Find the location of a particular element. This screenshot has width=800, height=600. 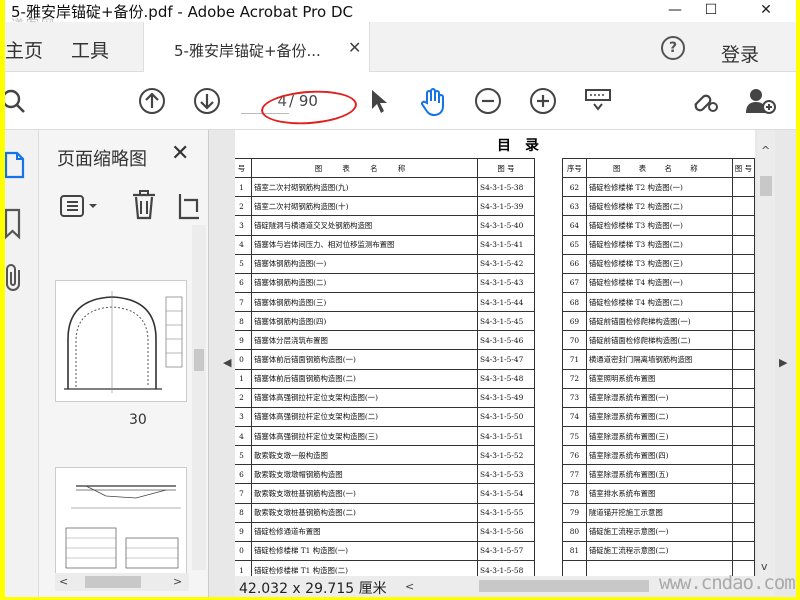

close-tab-icon: ✕ is located at coordinates (354, 47).